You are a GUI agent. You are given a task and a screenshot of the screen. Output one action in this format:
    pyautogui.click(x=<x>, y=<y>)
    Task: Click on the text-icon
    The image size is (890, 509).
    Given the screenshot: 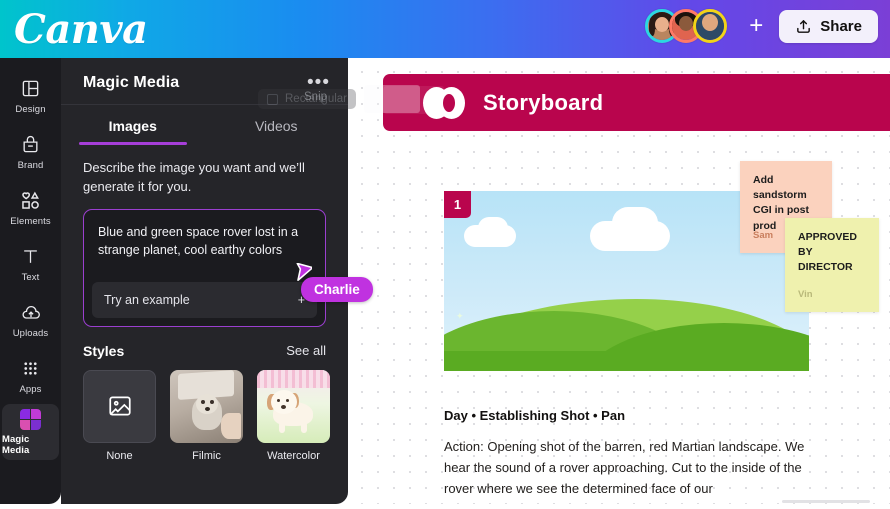 What is the action you would take?
    pyautogui.click(x=30, y=257)
    